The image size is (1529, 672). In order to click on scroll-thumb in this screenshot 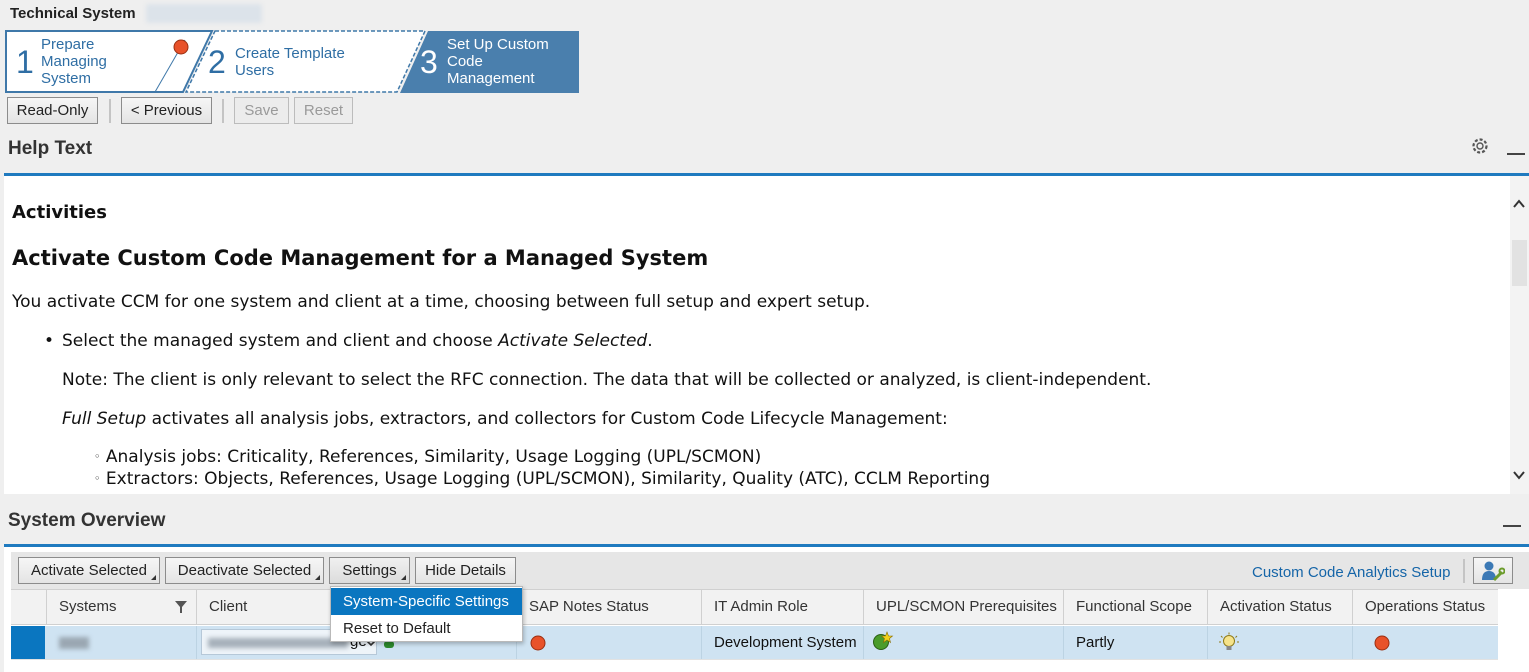, I will do `click(1519, 263)`.